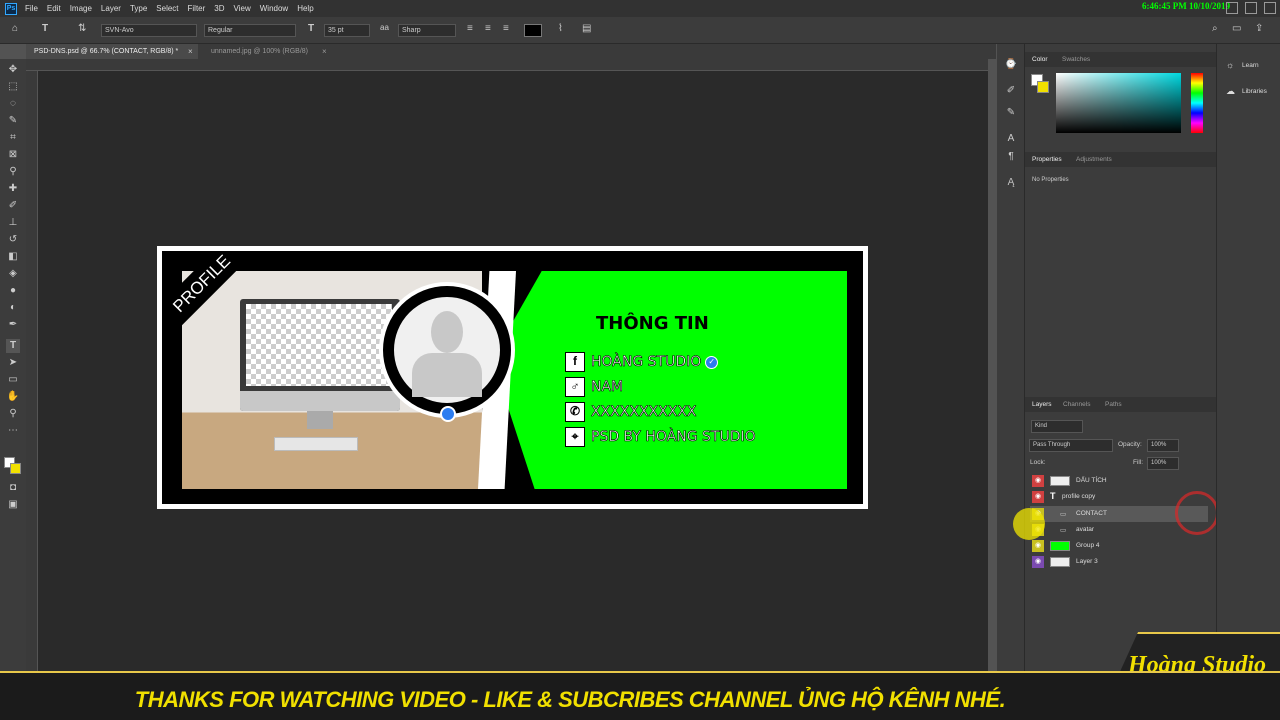 The image size is (1280, 720). What do you see at coordinates (1119, 481) in the screenshot?
I see `layer-row: ◉ DẤU TÍCH` at bounding box center [1119, 481].